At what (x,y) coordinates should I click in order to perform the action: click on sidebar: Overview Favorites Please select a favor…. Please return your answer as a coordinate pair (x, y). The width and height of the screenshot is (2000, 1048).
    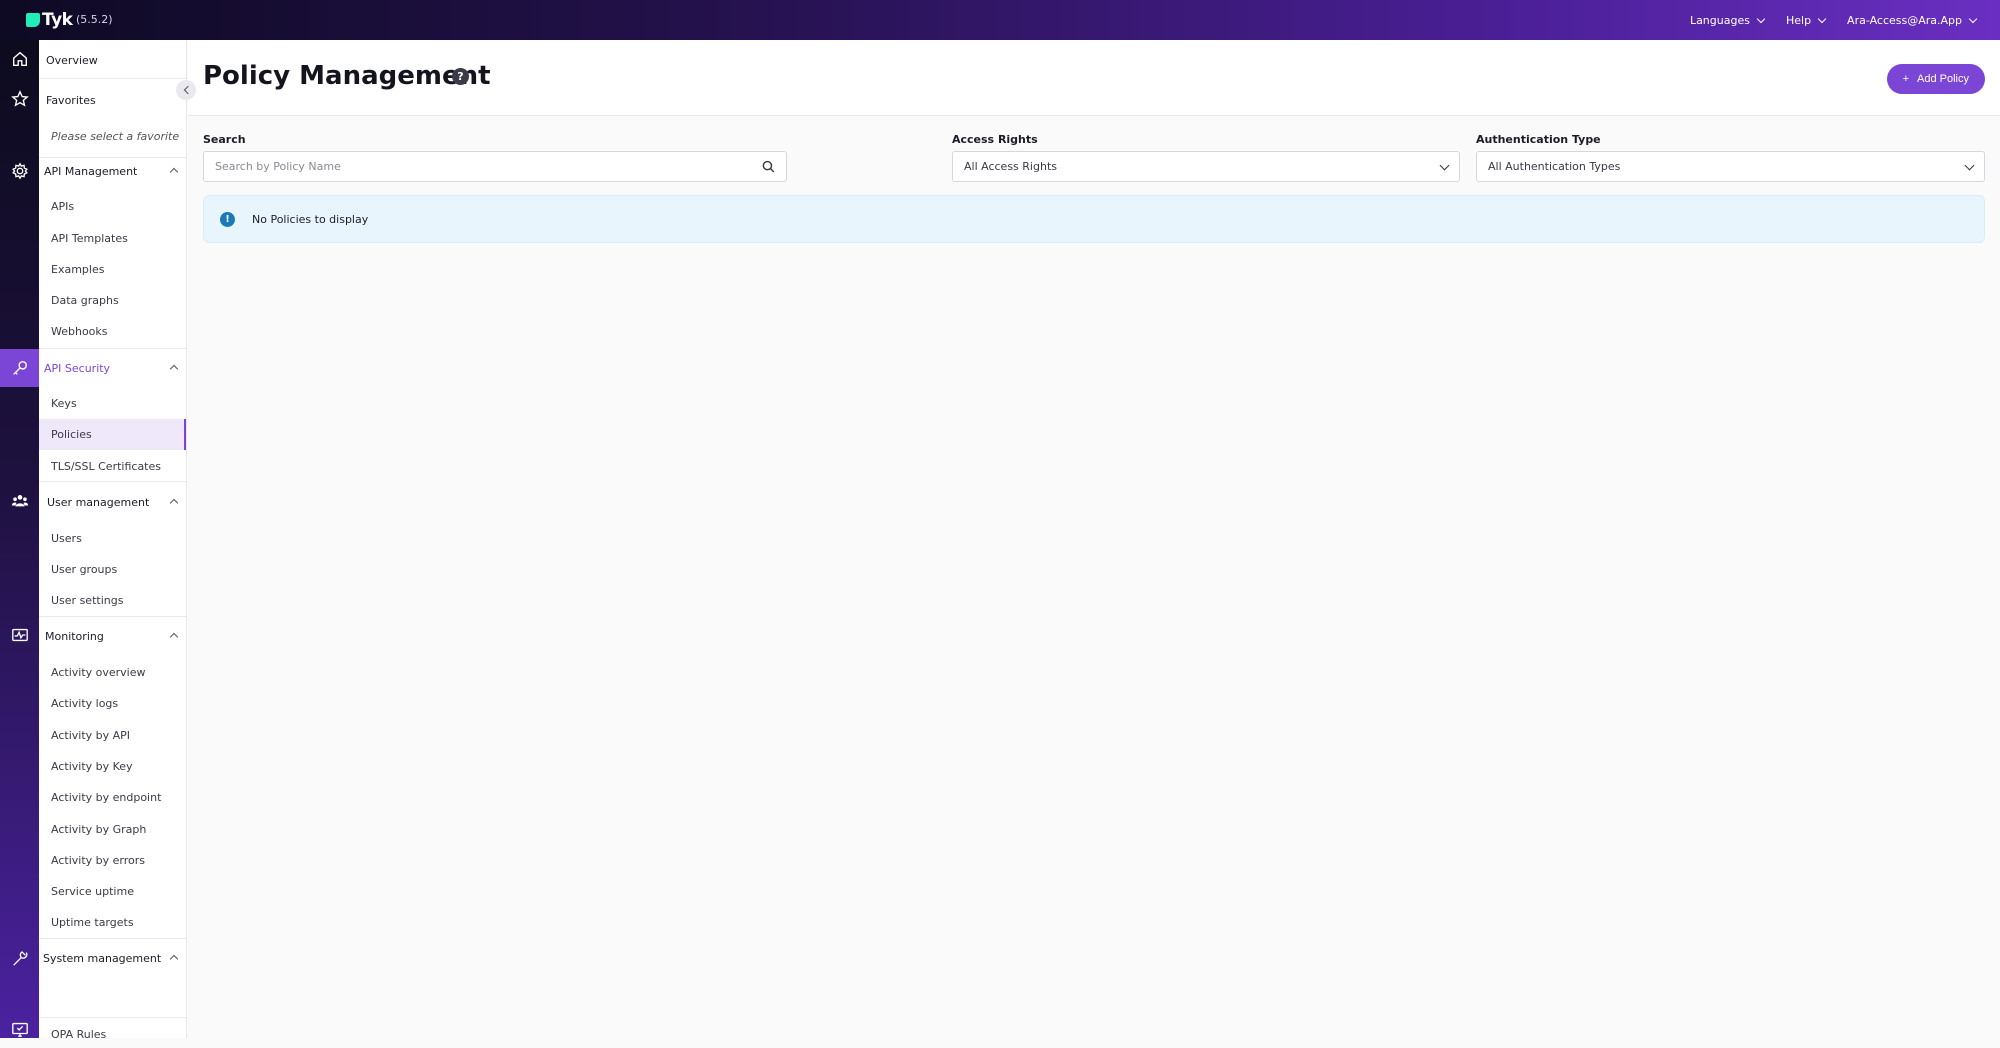
    Looking at the image, I should click on (113, 539).